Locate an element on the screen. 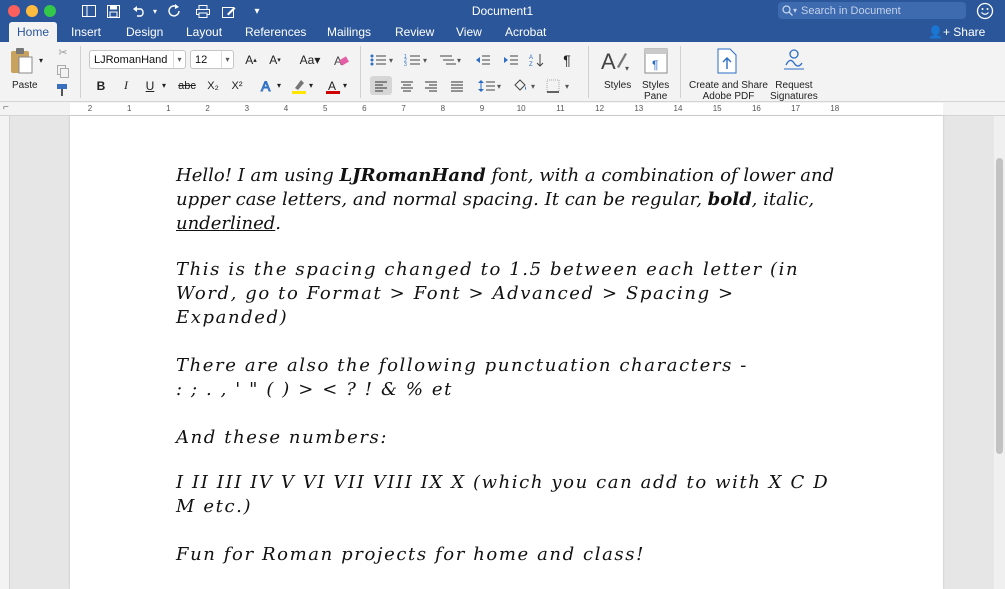 The height and width of the screenshot is (589, 1005). ruler-track: 2 1 1 2 3 4 5 6 7 8 9 10 11 12 13 14 15 16 17 18 is located at coordinates (506, 109).